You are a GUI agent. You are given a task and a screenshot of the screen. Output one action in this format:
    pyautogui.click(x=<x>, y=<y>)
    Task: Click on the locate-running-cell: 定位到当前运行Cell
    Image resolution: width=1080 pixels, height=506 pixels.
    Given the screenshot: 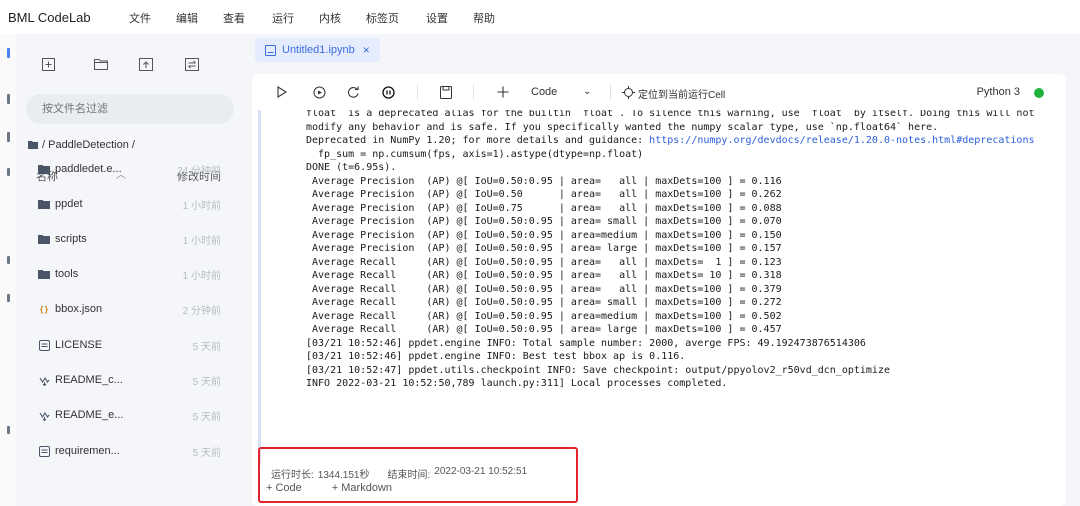 What is the action you would take?
    pyautogui.click(x=681, y=93)
    